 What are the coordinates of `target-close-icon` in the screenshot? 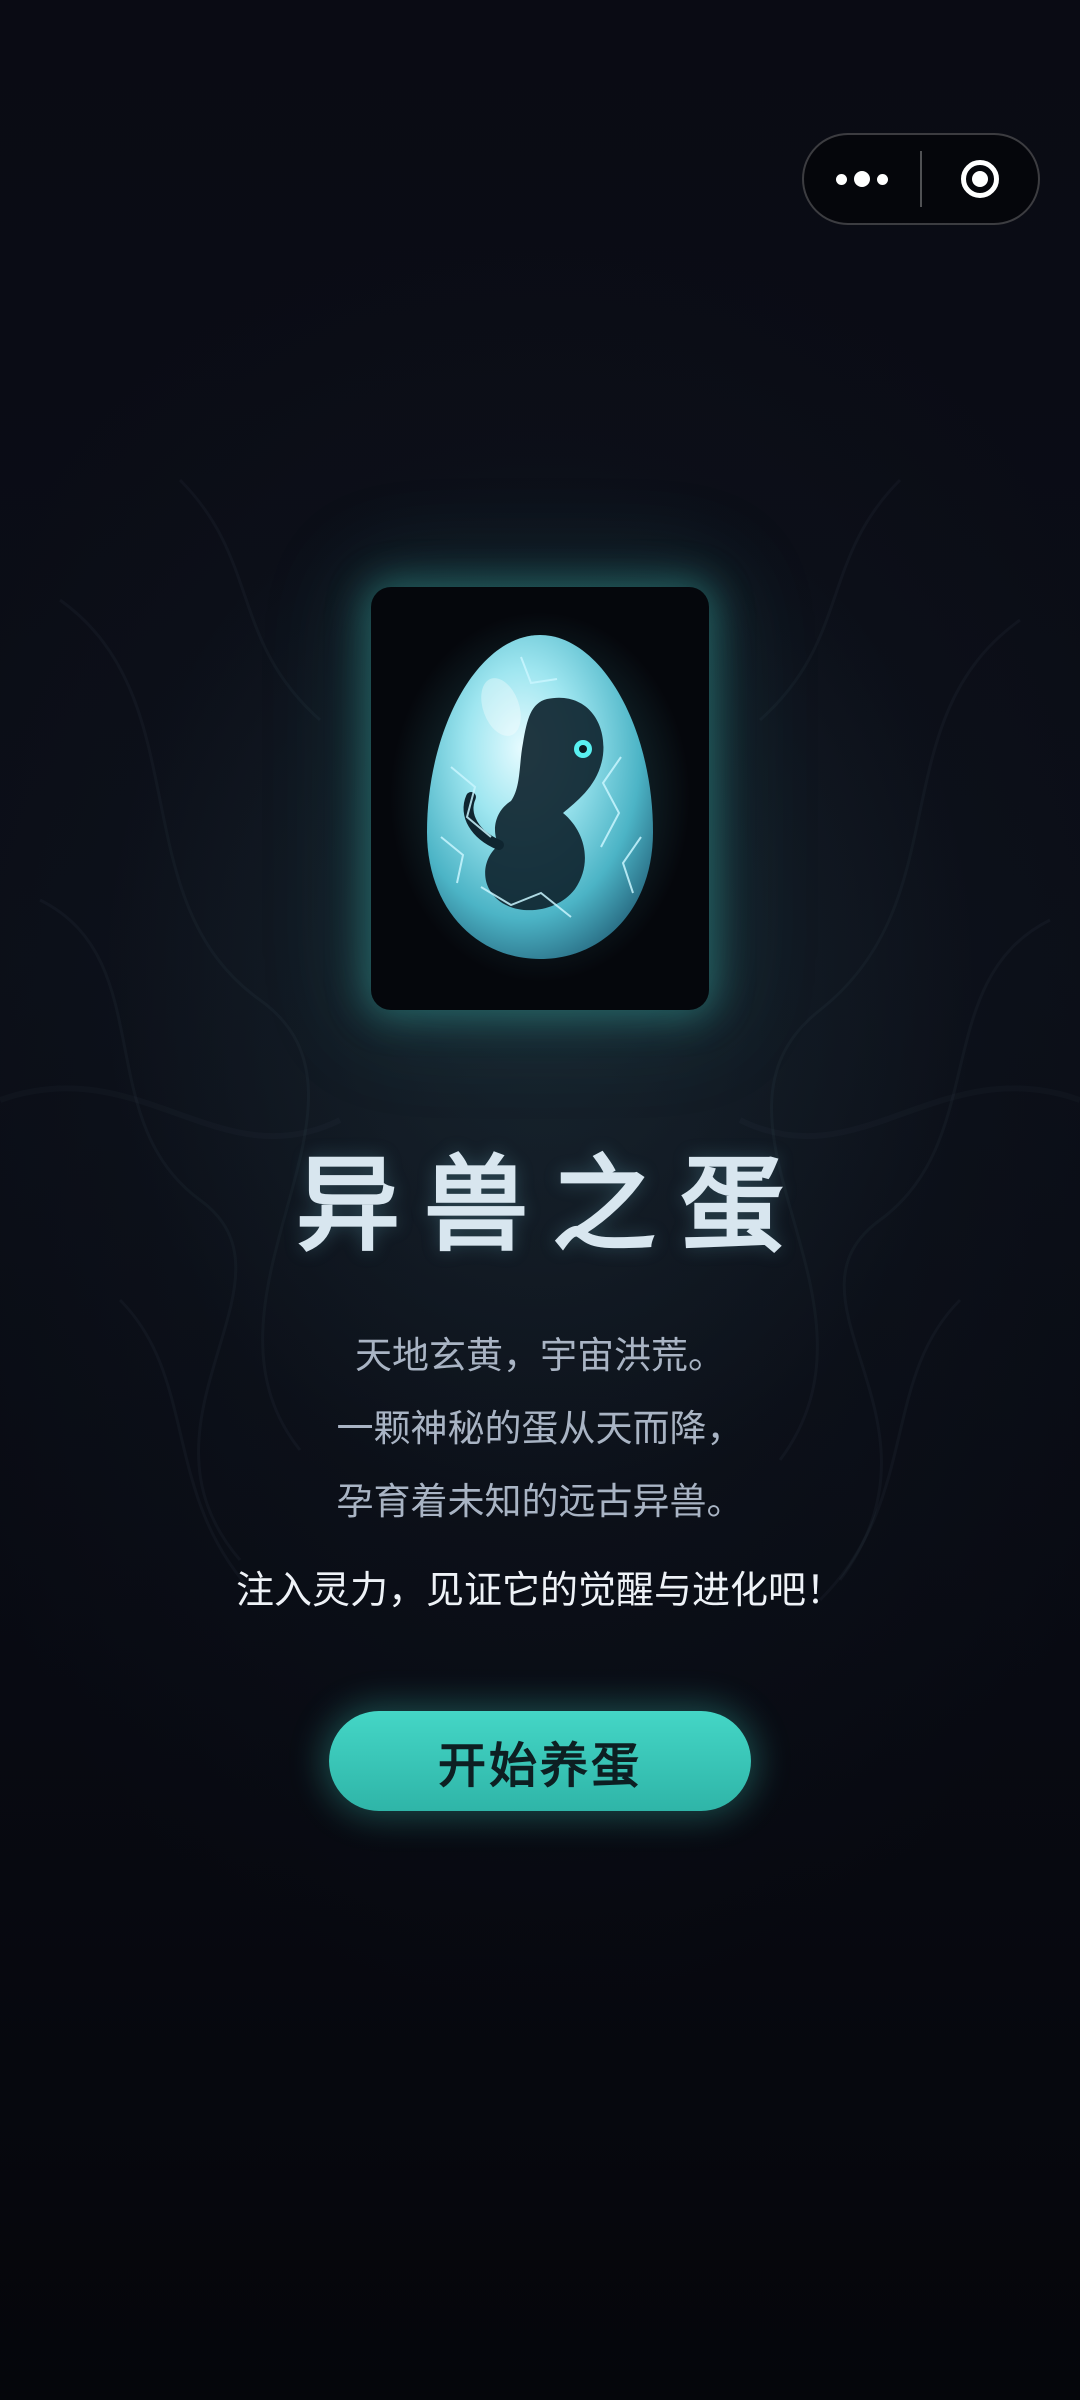 It's located at (979, 179).